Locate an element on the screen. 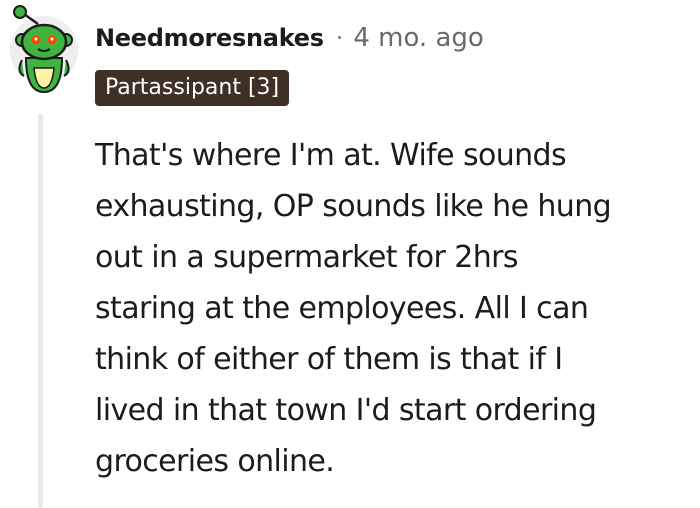 Image resolution: width=700 pixels, height=508 pixels. snoo-avatar-icon is located at coordinates (44, 48).